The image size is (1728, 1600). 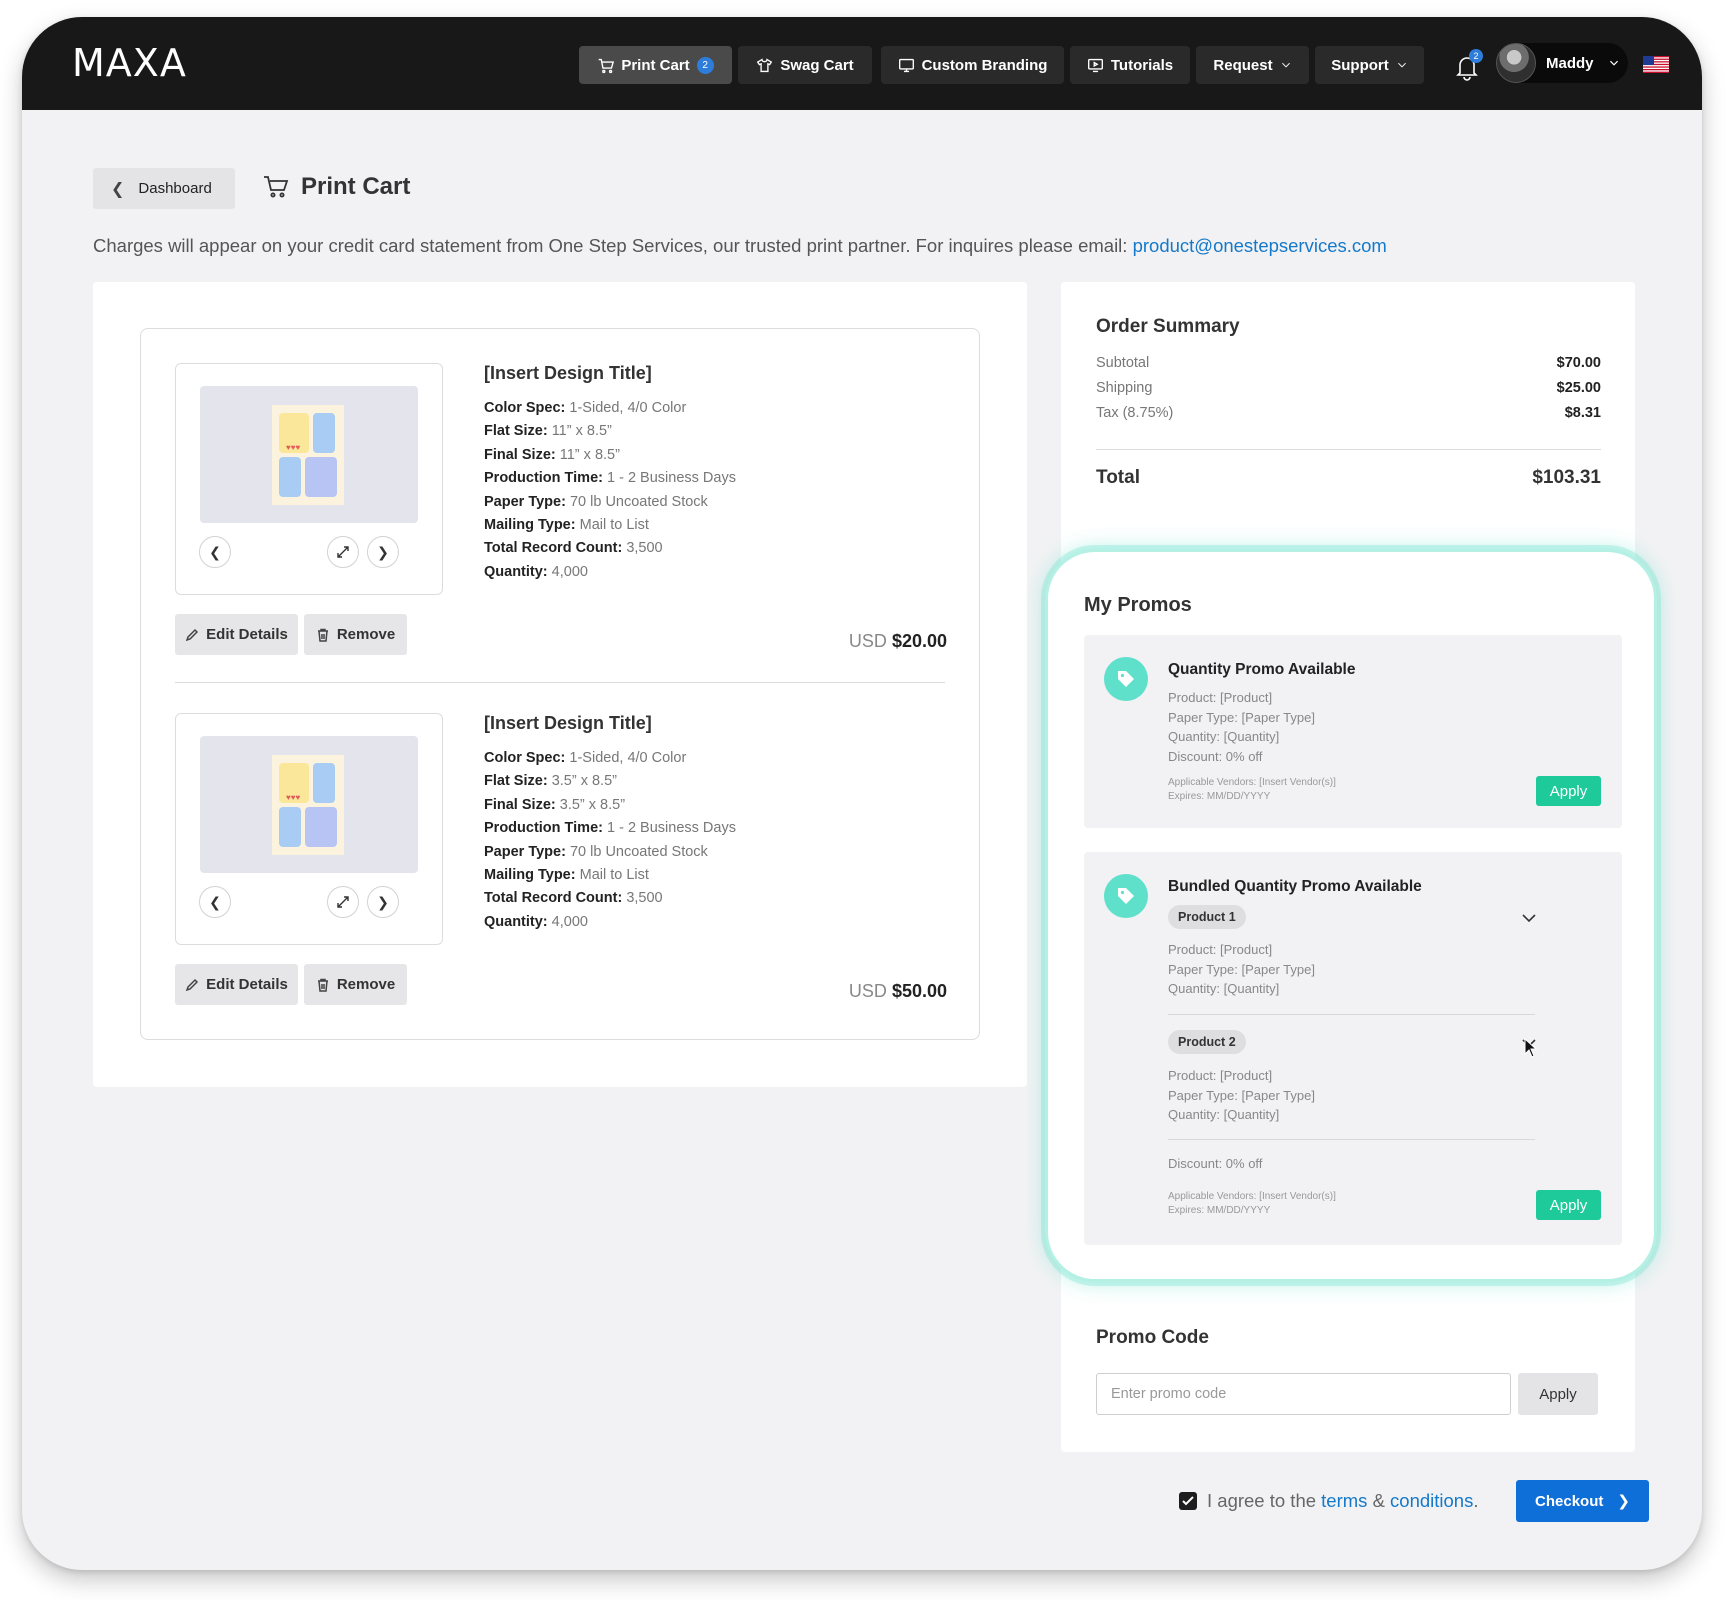 I want to click on terms-agreement: I agree to the terms & conditions., so click(x=1329, y=1501).